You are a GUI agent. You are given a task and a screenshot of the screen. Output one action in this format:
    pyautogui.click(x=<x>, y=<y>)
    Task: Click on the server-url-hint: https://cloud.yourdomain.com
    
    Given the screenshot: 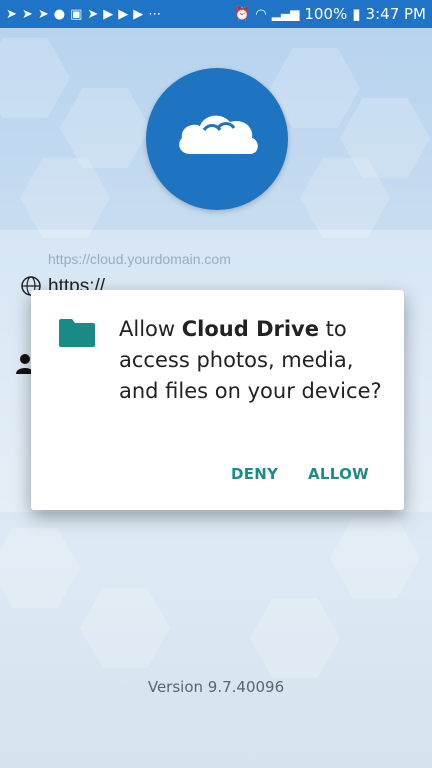 What is the action you would take?
    pyautogui.click(x=139, y=259)
    